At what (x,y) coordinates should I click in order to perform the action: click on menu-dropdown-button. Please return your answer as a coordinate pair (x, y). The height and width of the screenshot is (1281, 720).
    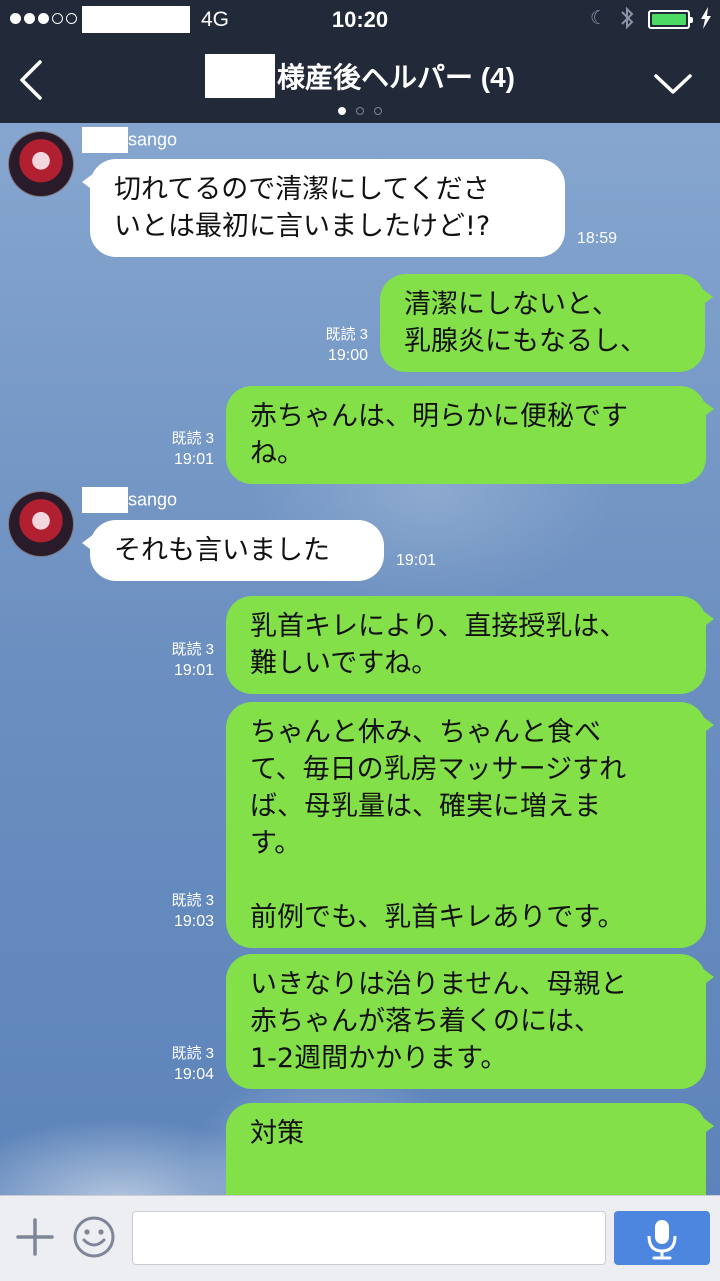
    Looking at the image, I should click on (673, 83).